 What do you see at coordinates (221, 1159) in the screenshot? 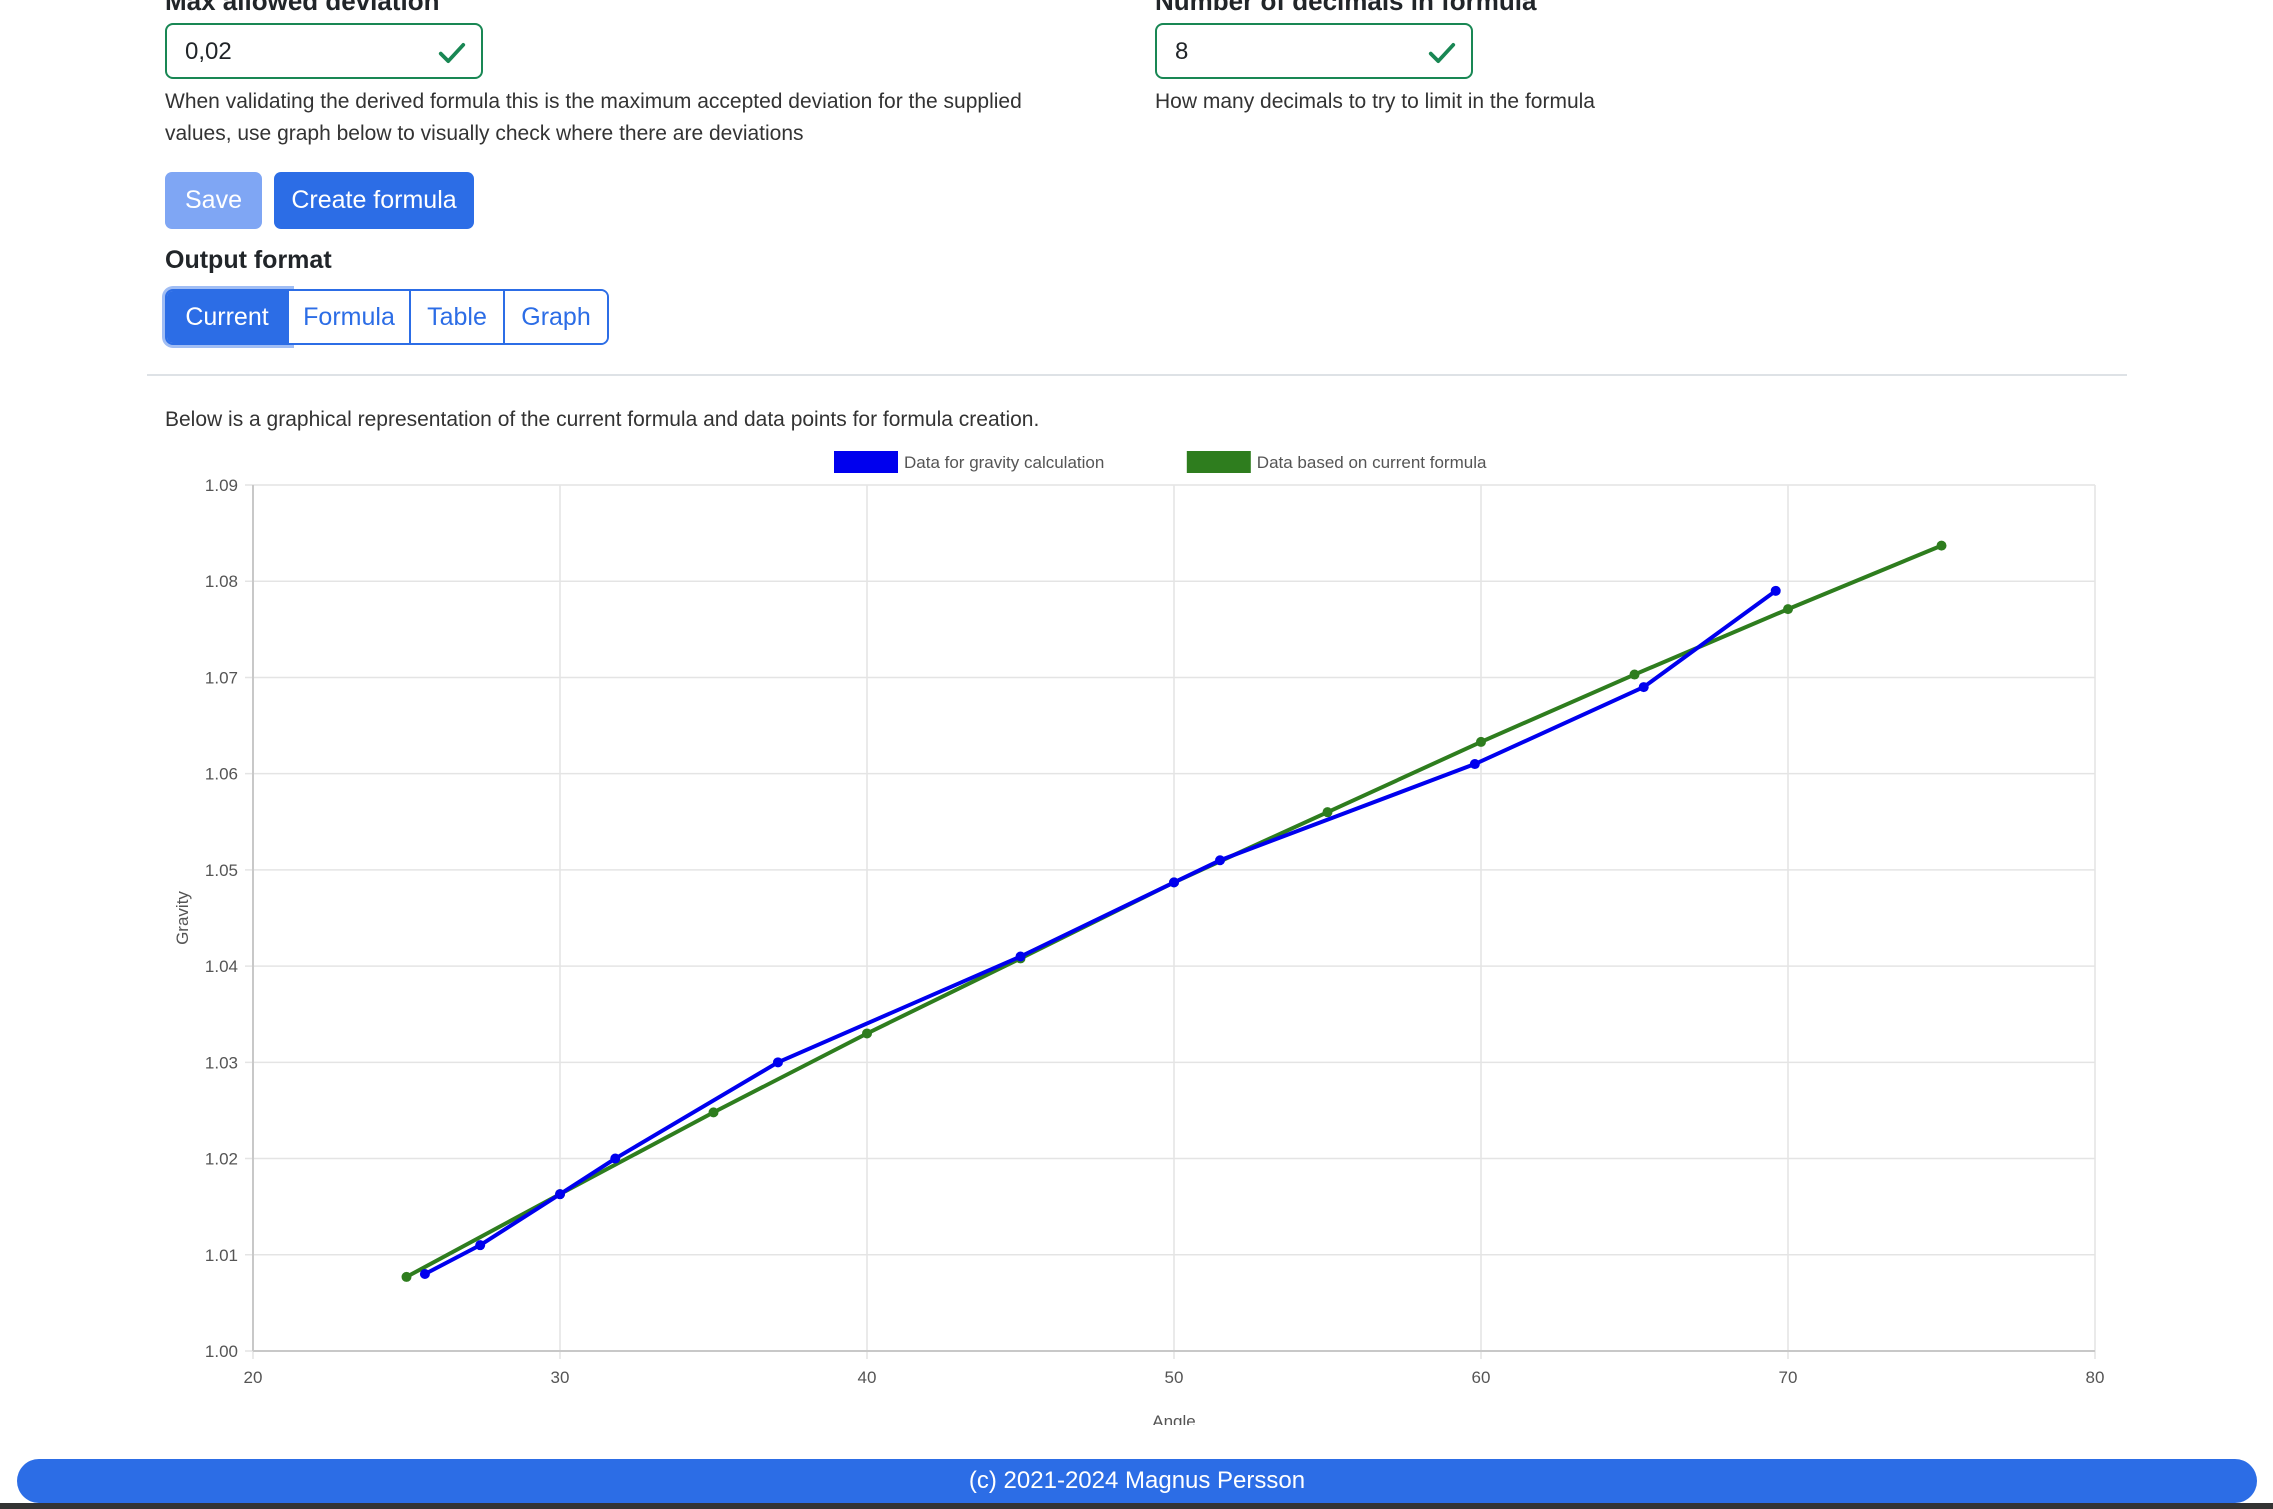
I see `y-tick-label: 1.02` at bounding box center [221, 1159].